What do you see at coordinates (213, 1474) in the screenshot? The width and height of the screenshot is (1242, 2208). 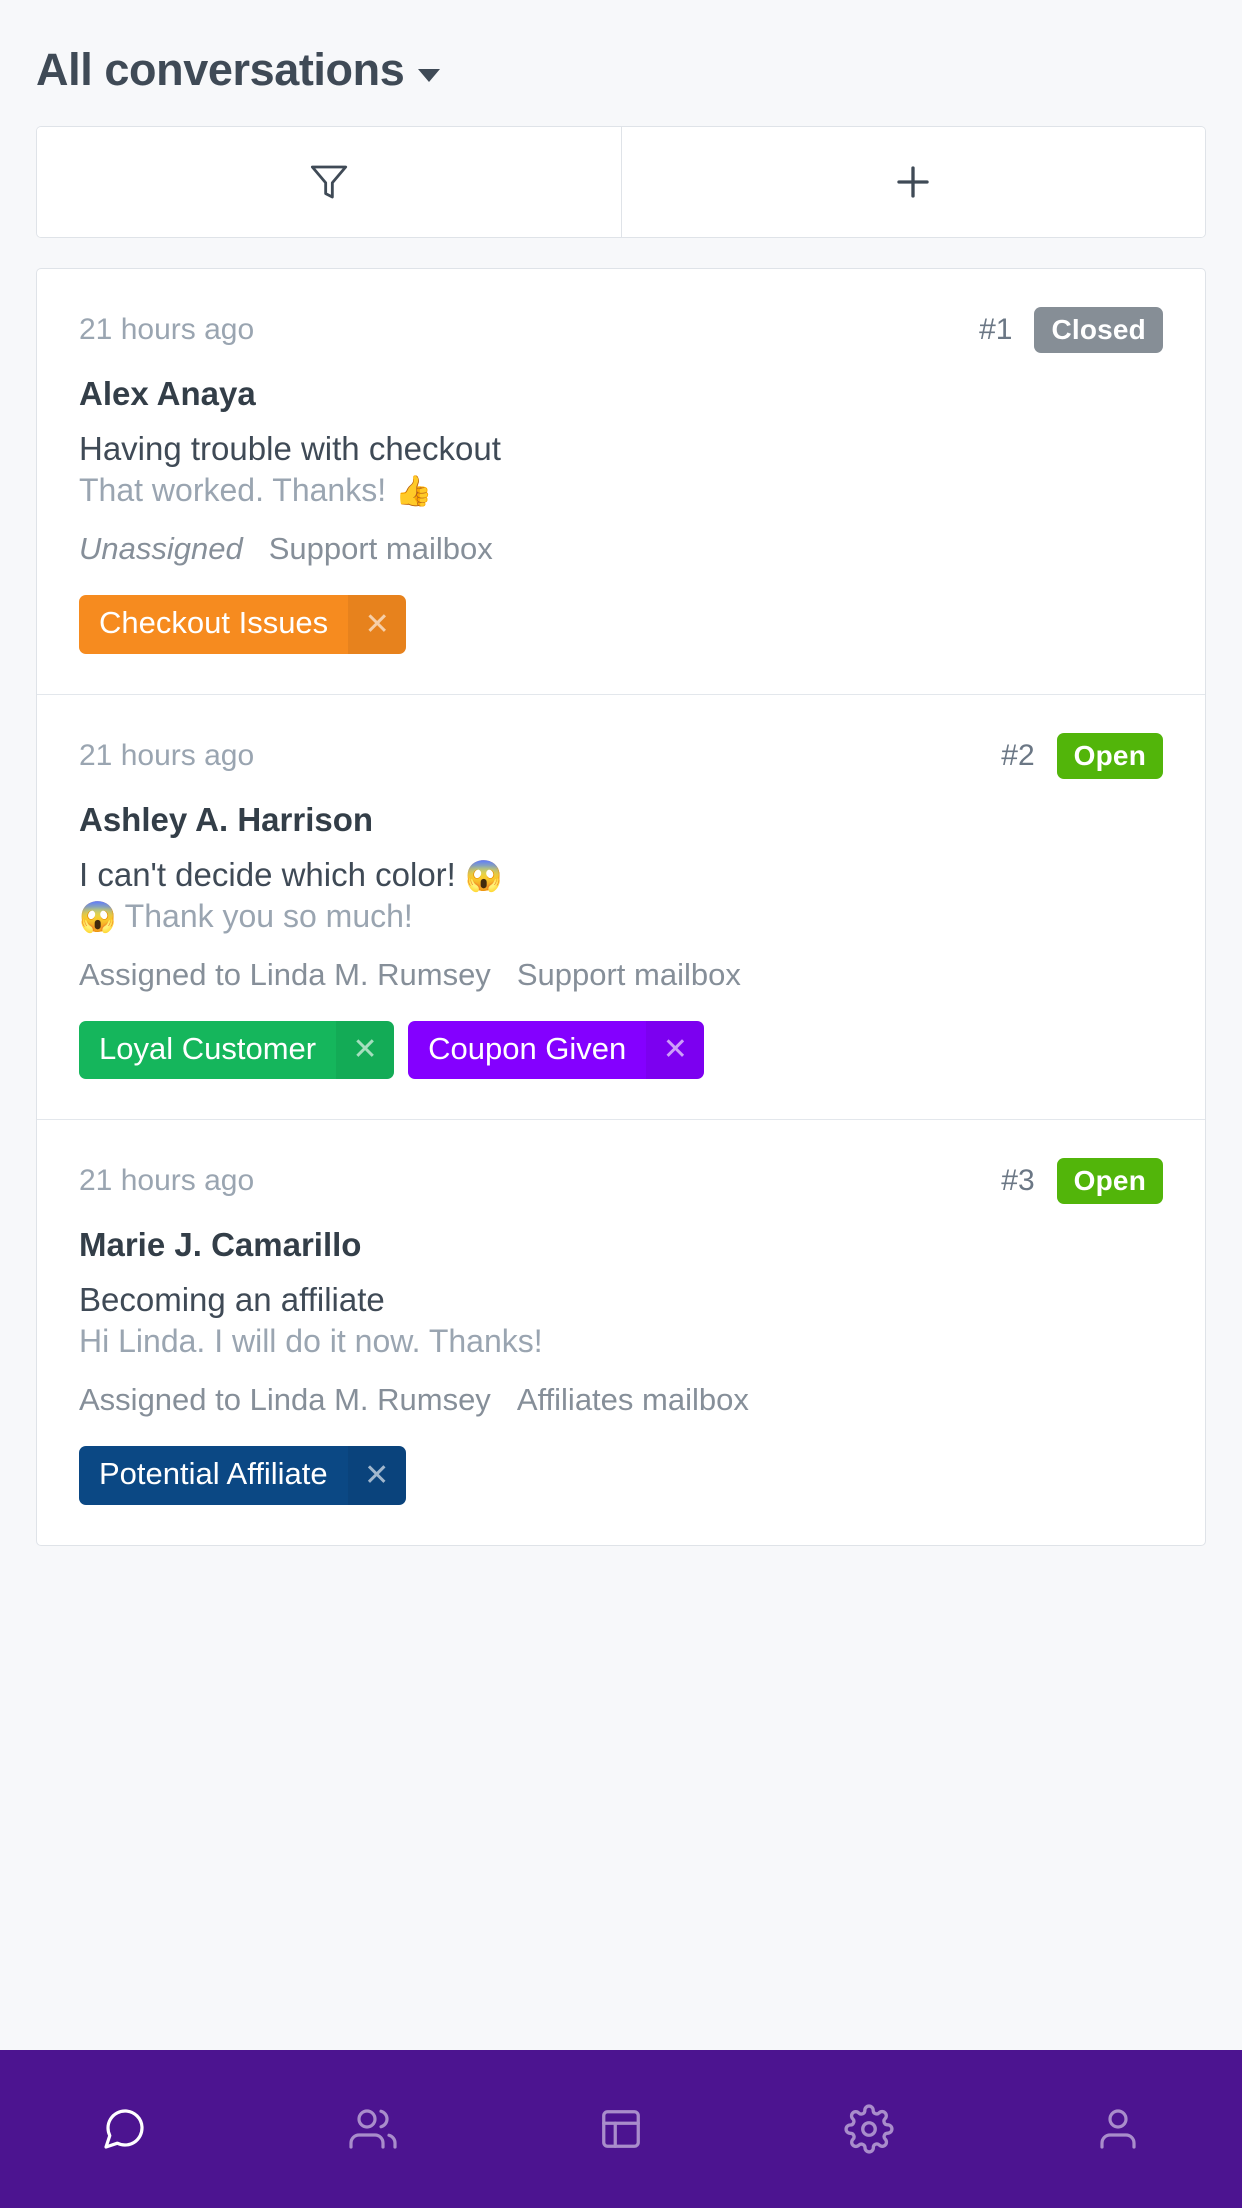 I see `tag-label: Potential Affiliate` at bounding box center [213, 1474].